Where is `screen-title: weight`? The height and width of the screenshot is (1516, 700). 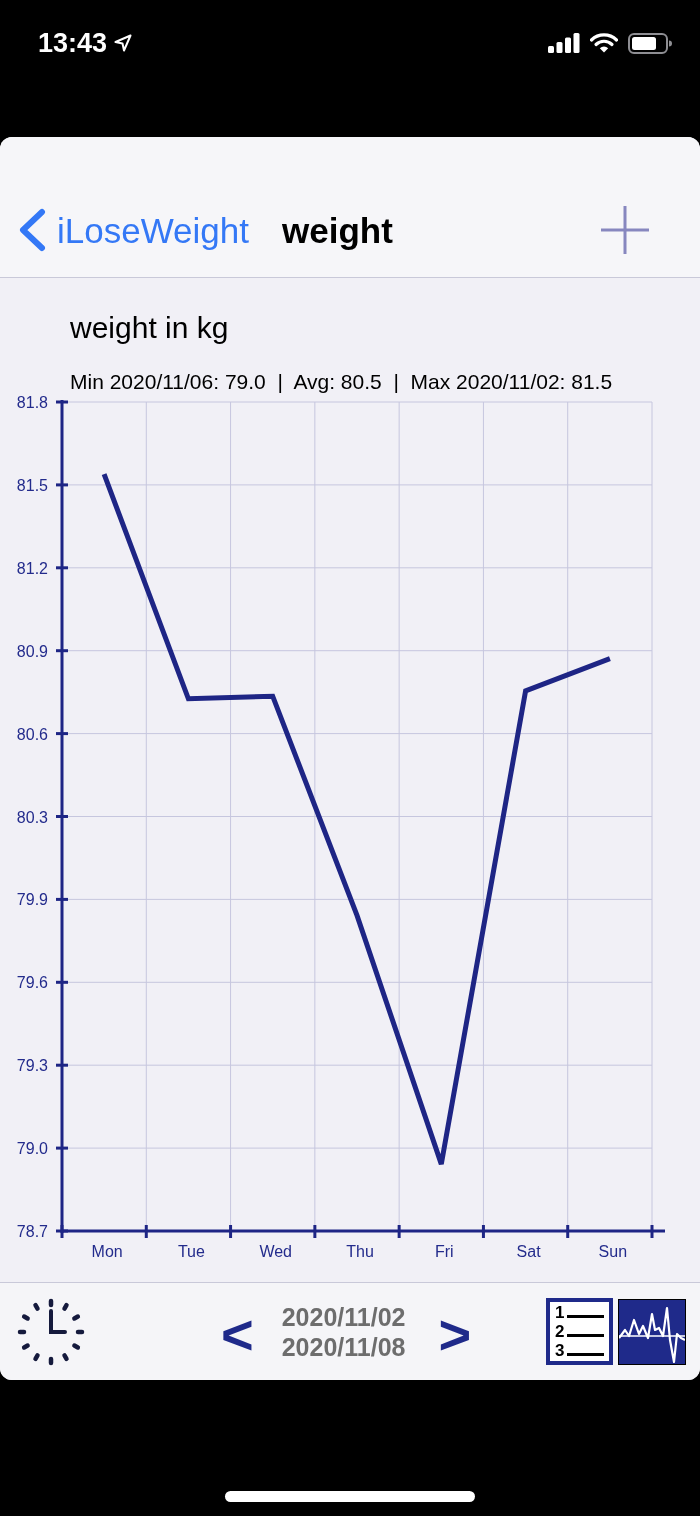
screen-title: weight is located at coordinates (337, 230).